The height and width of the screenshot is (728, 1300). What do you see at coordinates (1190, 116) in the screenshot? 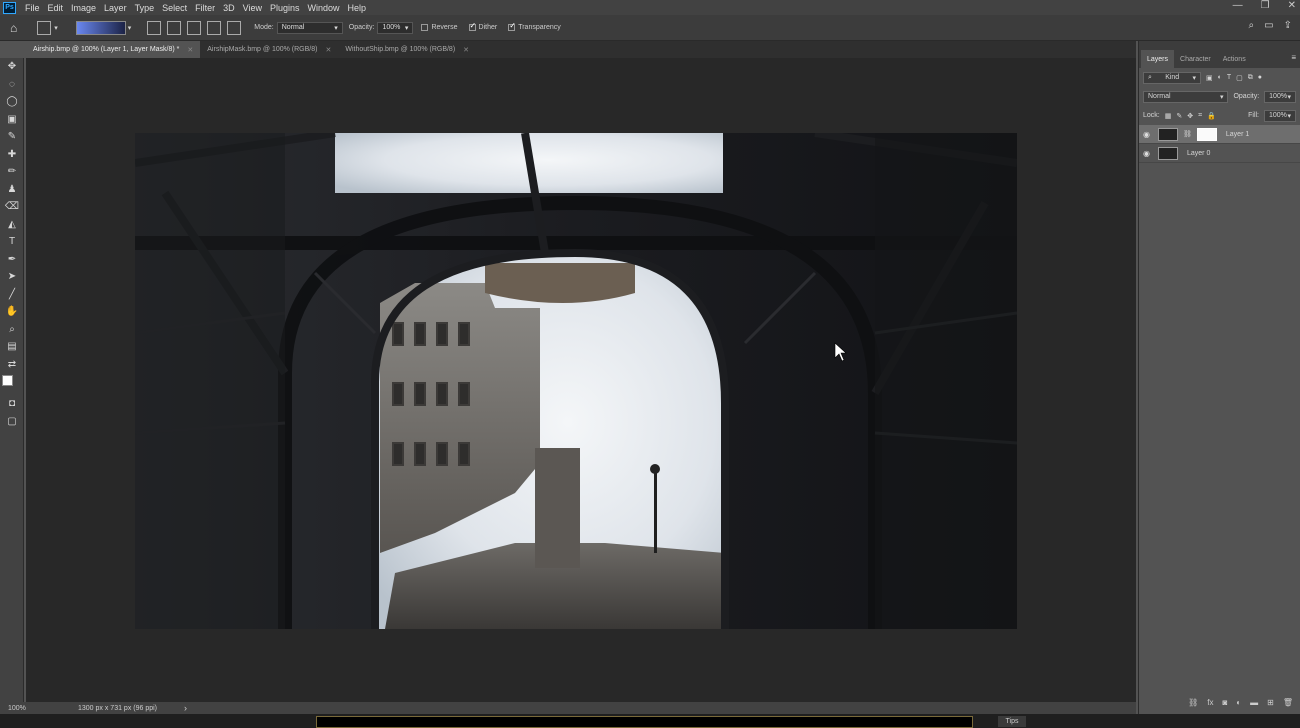
I see `lock-position-icon: ✥` at bounding box center [1190, 116].